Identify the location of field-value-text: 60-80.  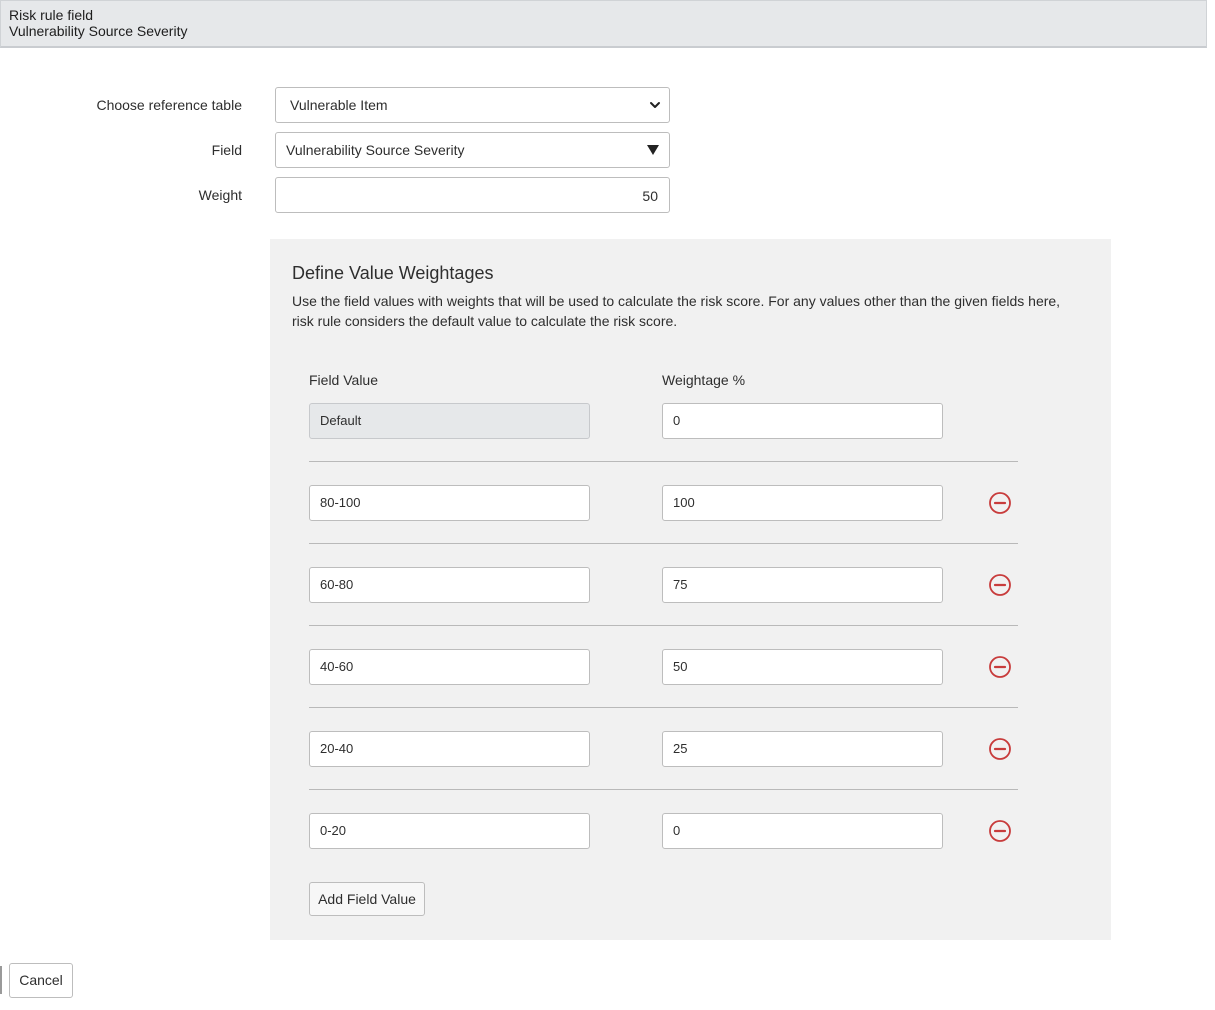
(337, 584).